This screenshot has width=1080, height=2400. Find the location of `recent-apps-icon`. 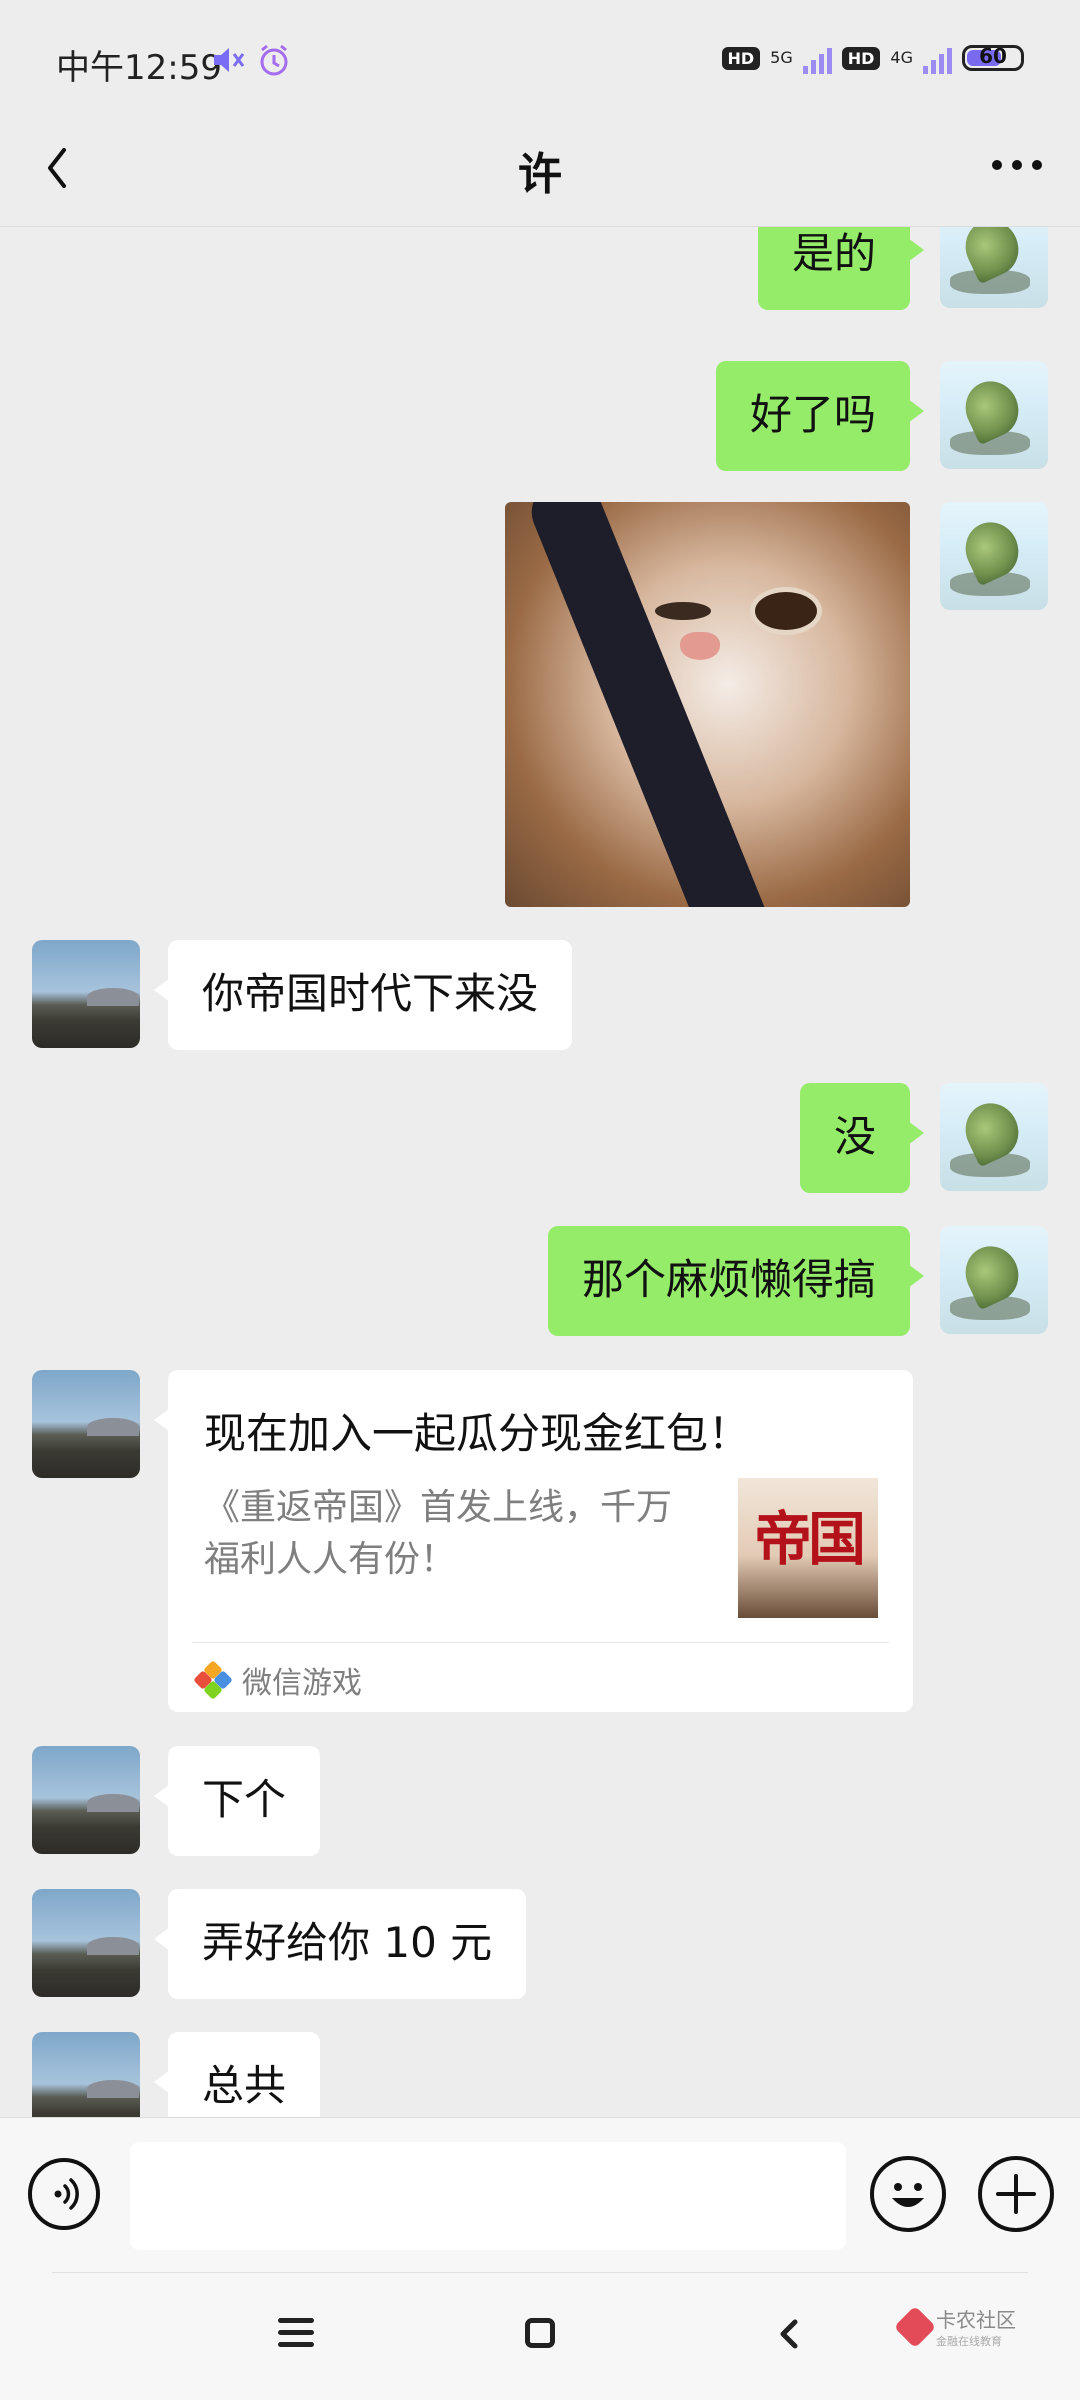

recent-apps-icon is located at coordinates (296, 2333).